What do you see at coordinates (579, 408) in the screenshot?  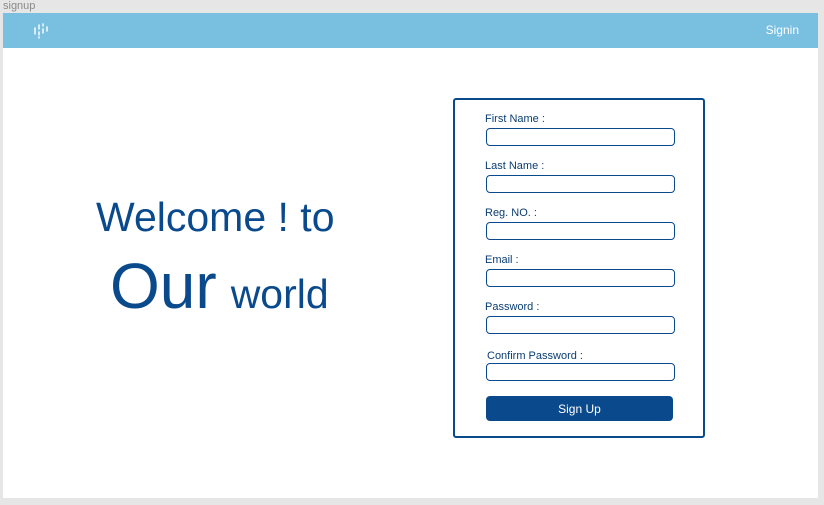 I see `sign-up-button: Sign Up` at bounding box center [579, 408].